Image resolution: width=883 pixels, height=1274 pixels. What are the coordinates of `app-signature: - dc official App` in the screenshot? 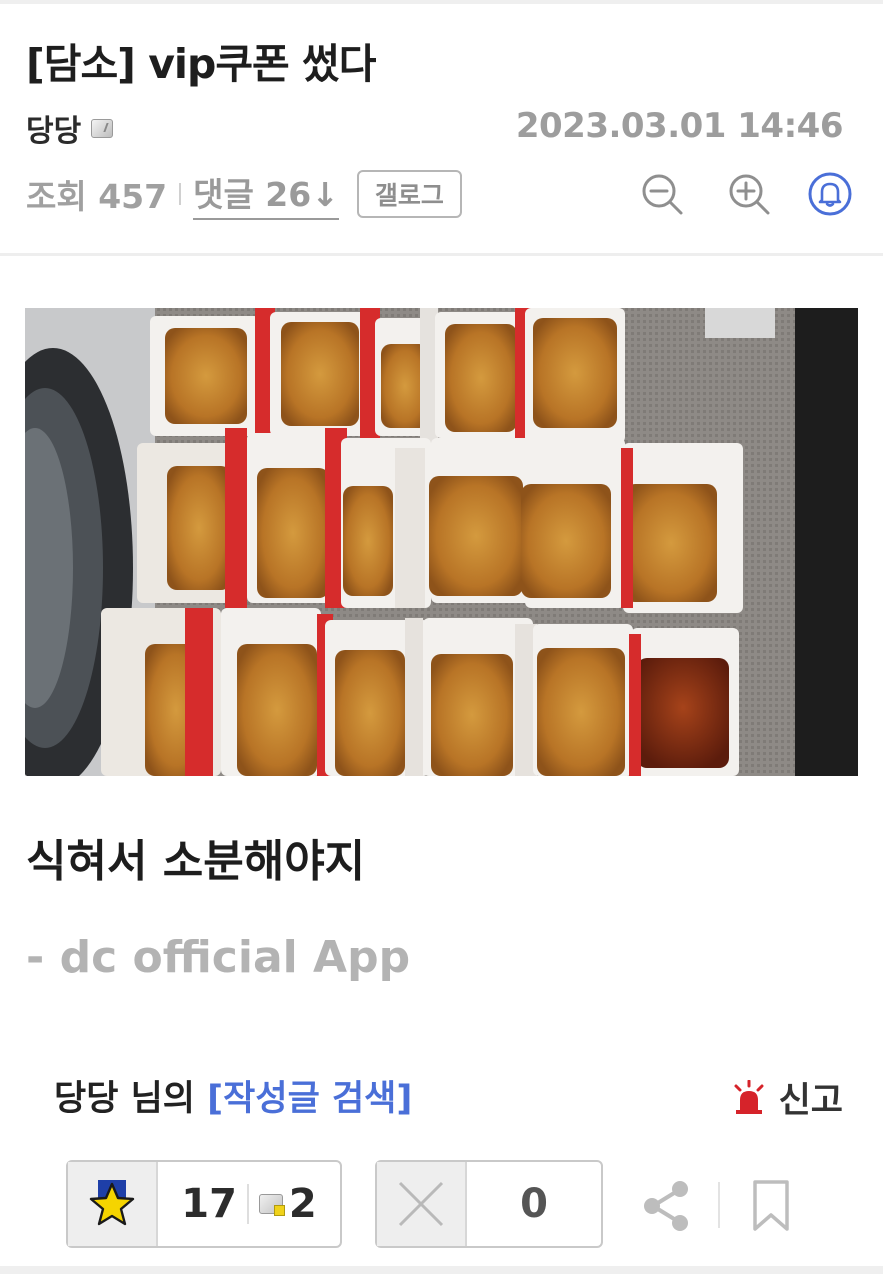 It's located at (218, 957).